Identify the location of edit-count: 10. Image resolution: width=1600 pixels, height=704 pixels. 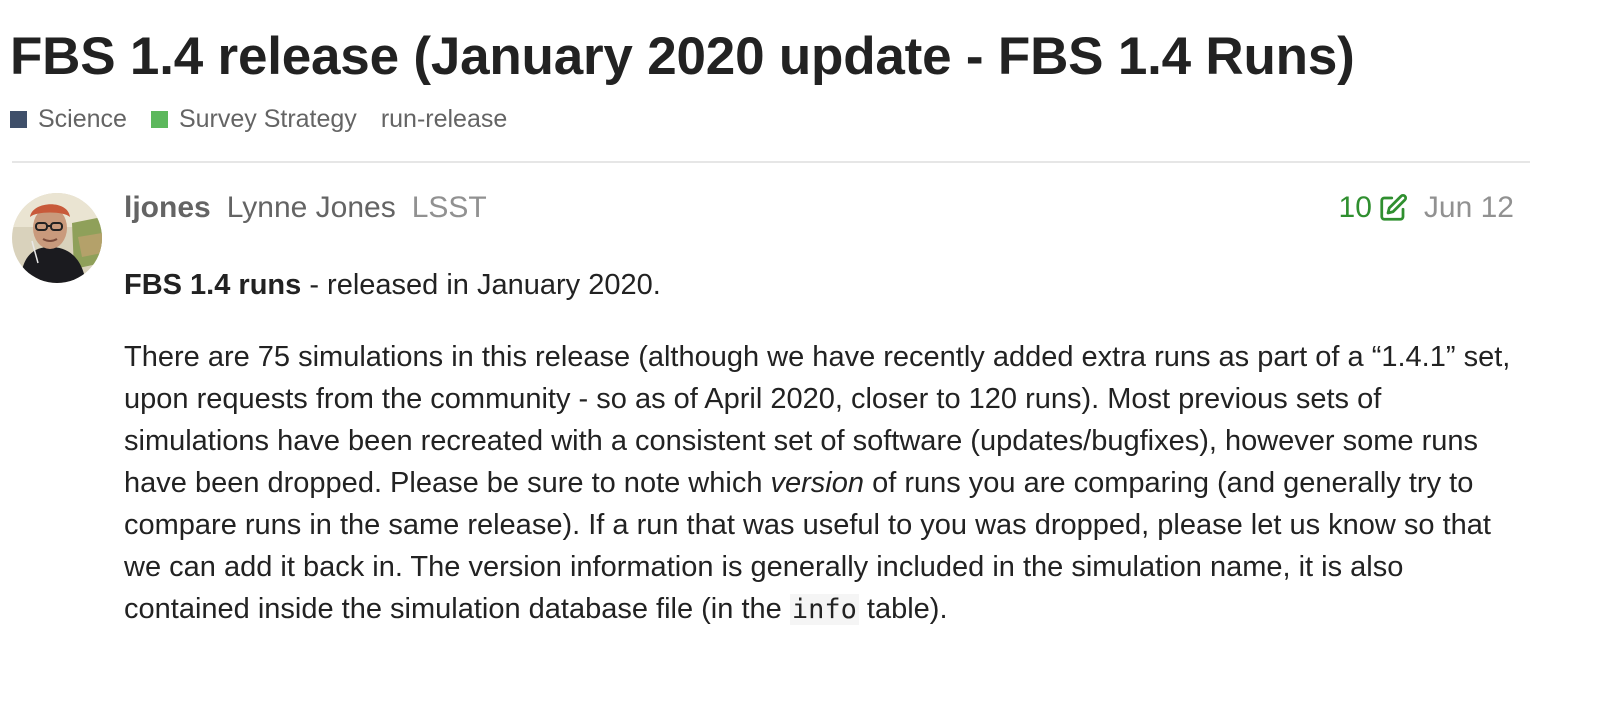
(1355, 207).